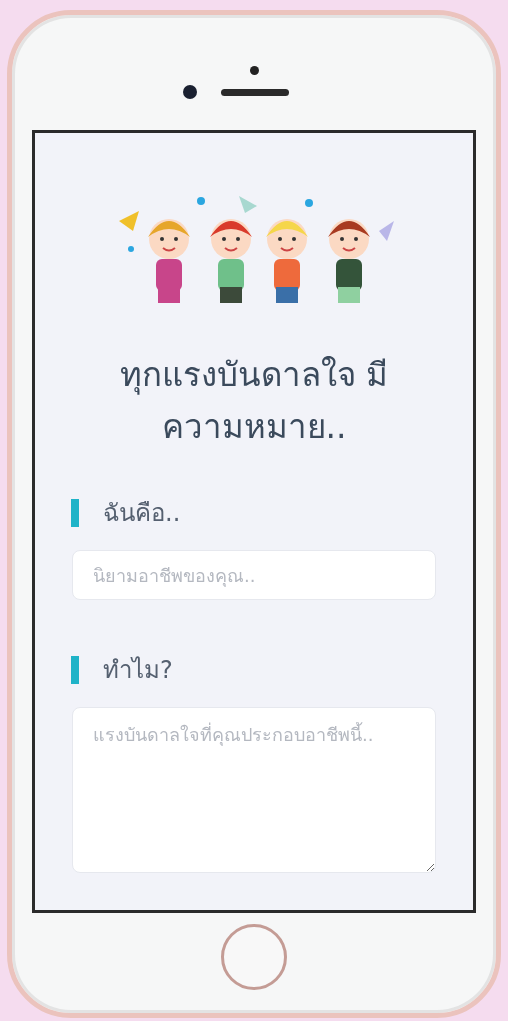 Image resolution: width=508 pixels, height=1021 pixels. Describe the element at coordinates (255, 92) in the screenshot. I see `speaker-icon` at that location.